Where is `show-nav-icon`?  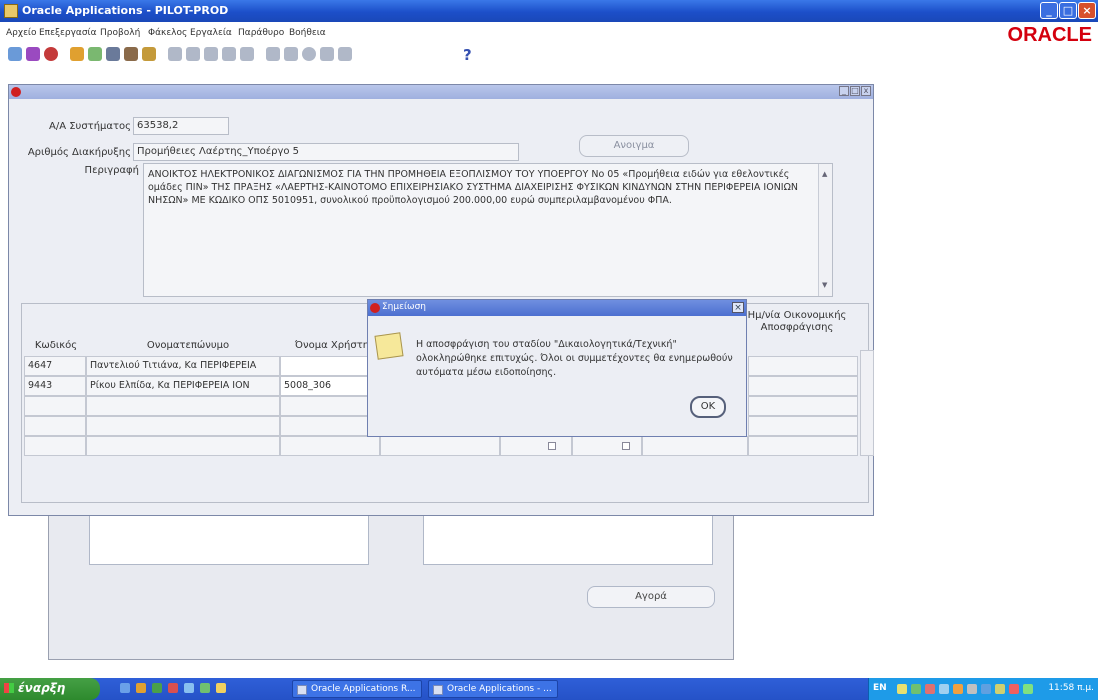 show-nav-icon is located at coordinates (149, 54).